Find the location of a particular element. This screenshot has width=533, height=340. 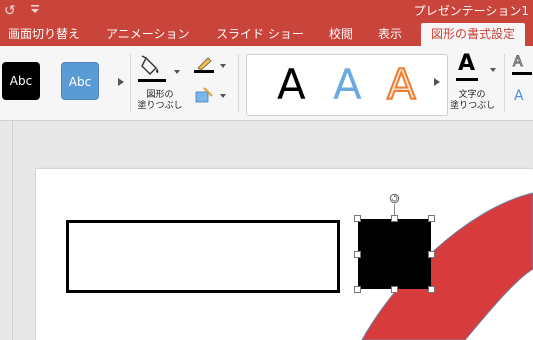

text-outline-icon: A is located at coordinates (518, 62).